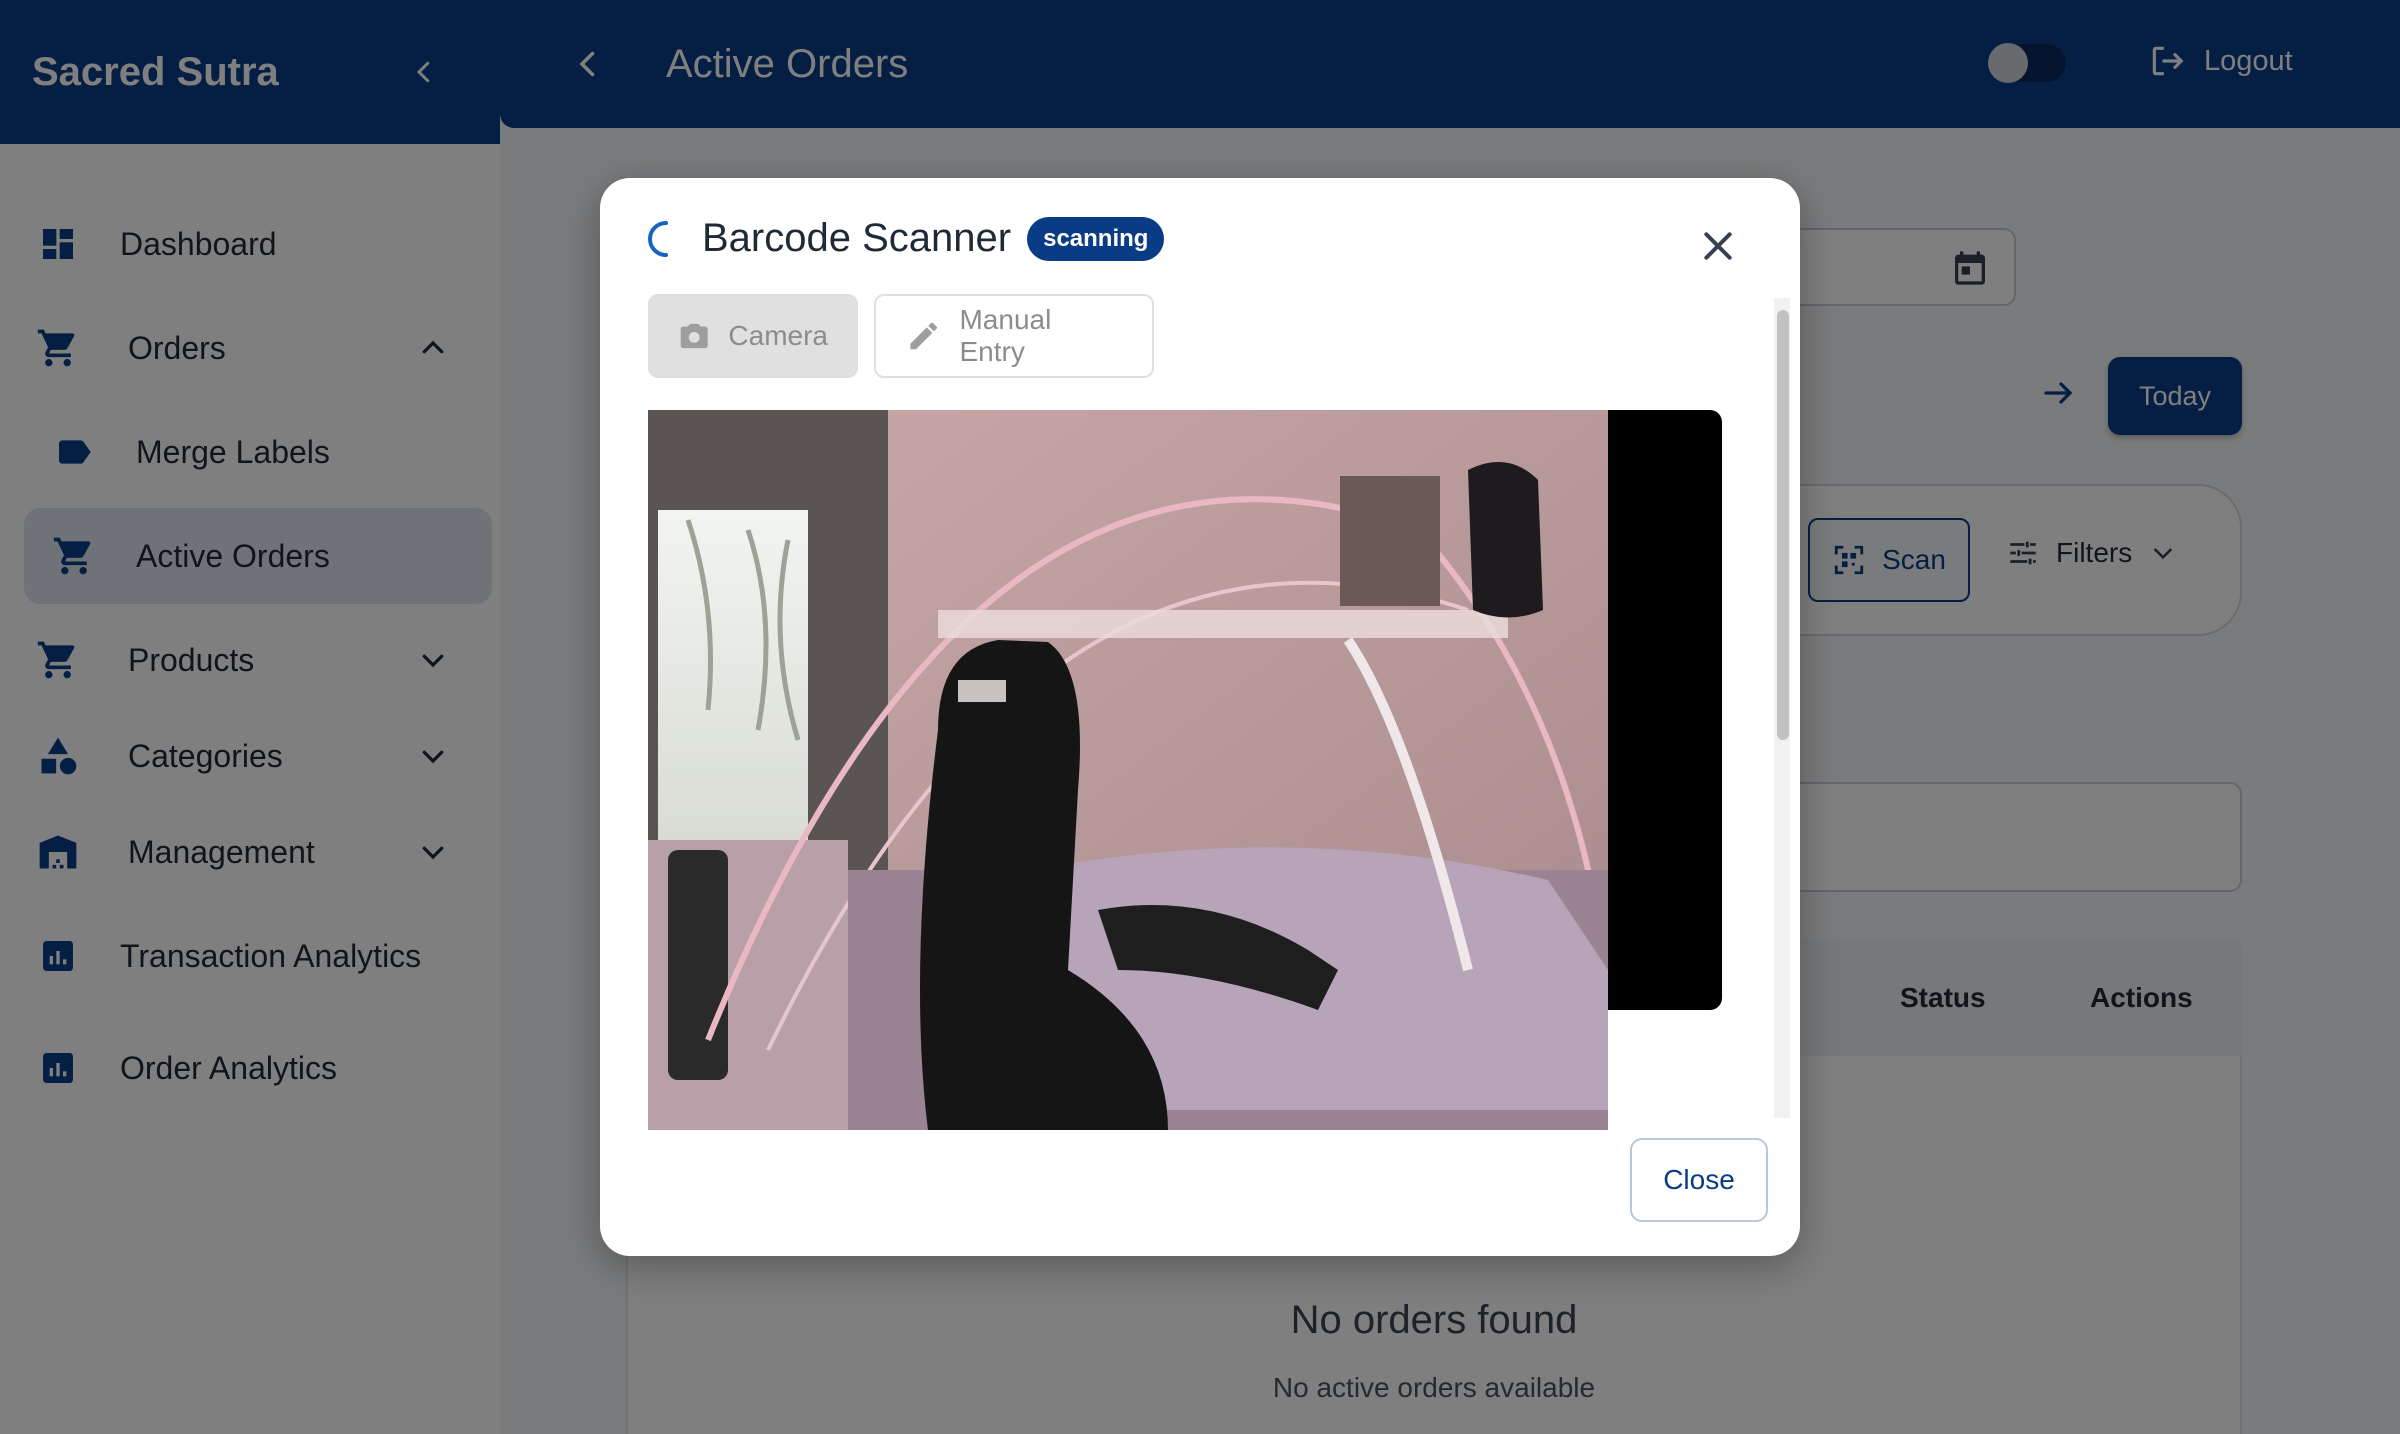  Describe the element at coordinates (1005, 335) in the screenshot. I see `manual-entry-label: Manual Entry` at that location.